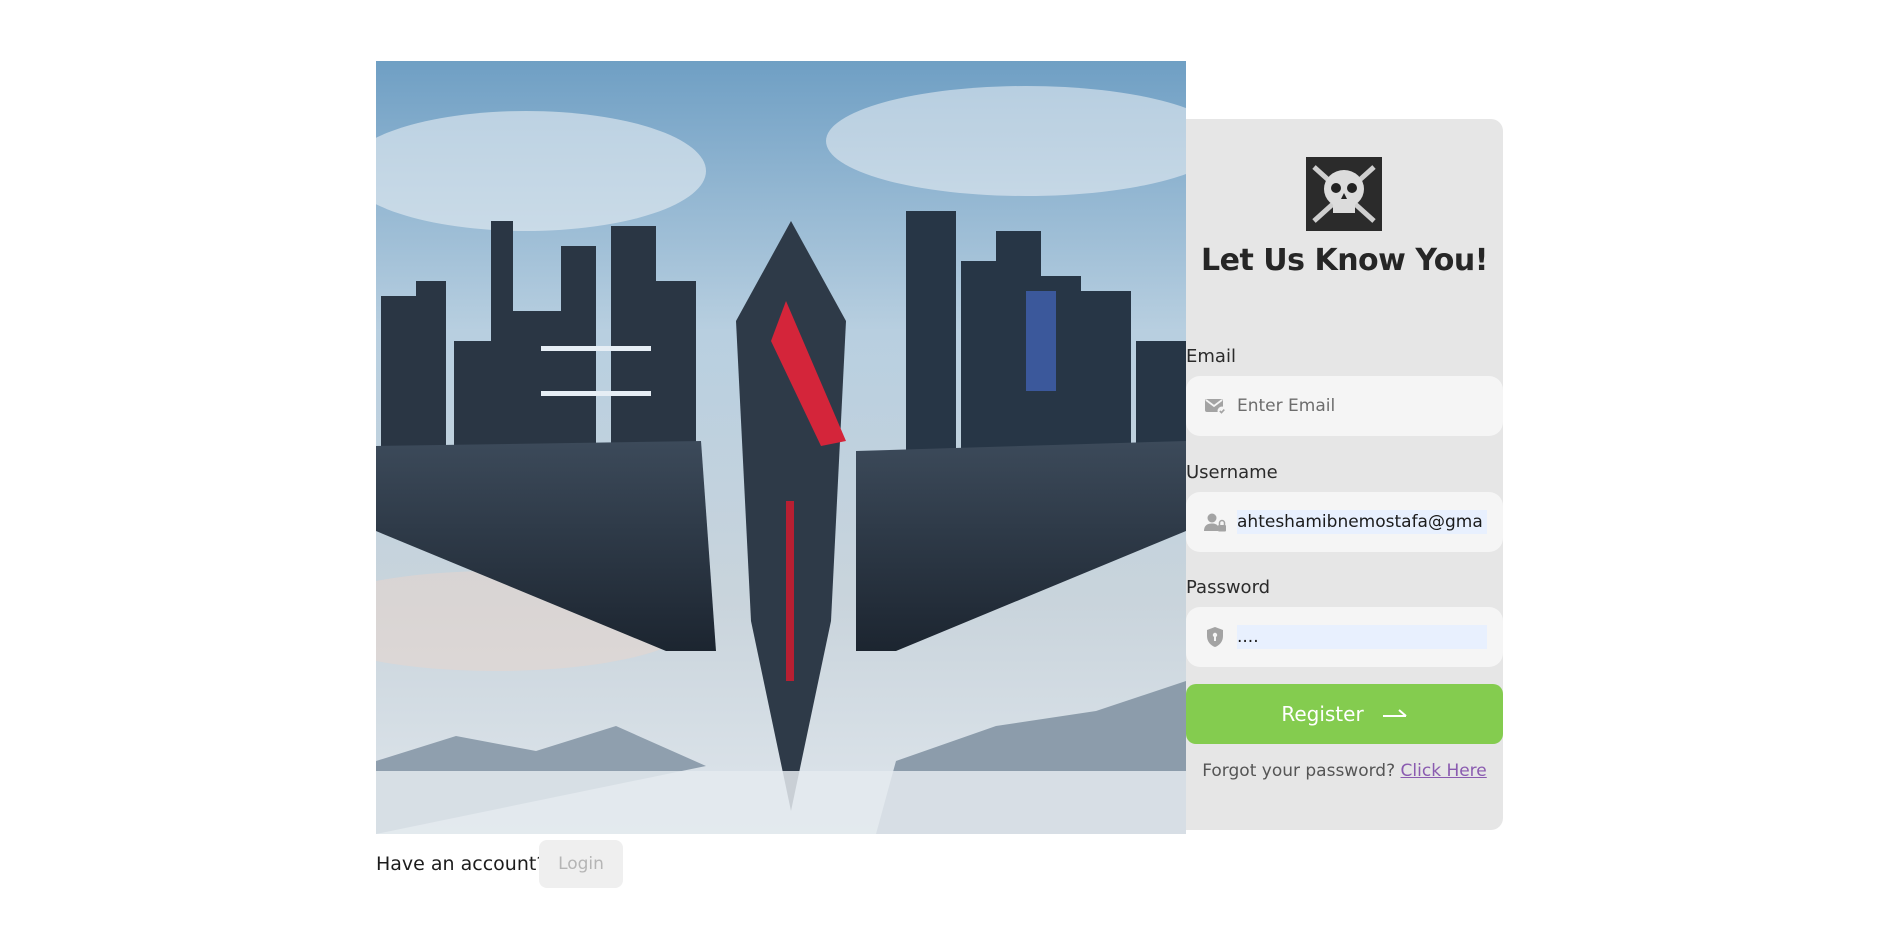  I want to click on forgot-password-link: Click Here, so click(1444, 771).